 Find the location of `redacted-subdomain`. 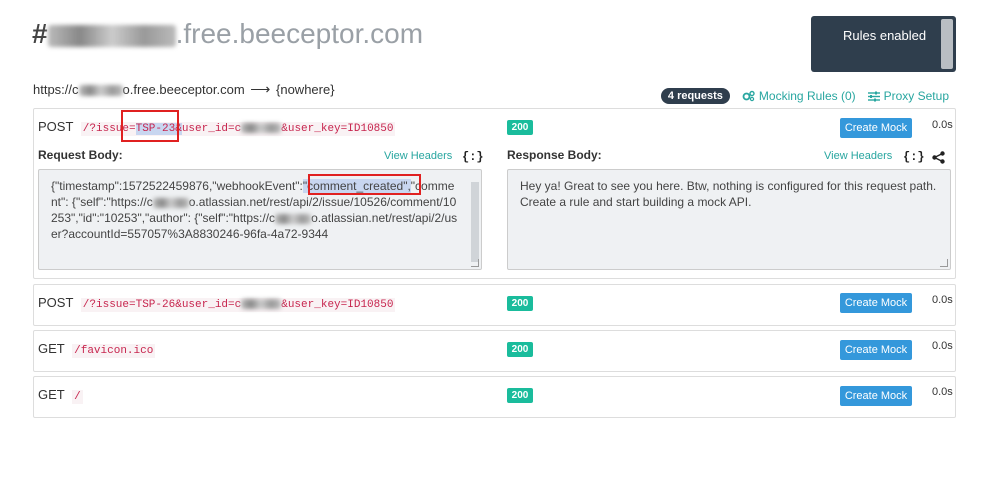

redacted-subdomain is located at coordinates (111, 35).